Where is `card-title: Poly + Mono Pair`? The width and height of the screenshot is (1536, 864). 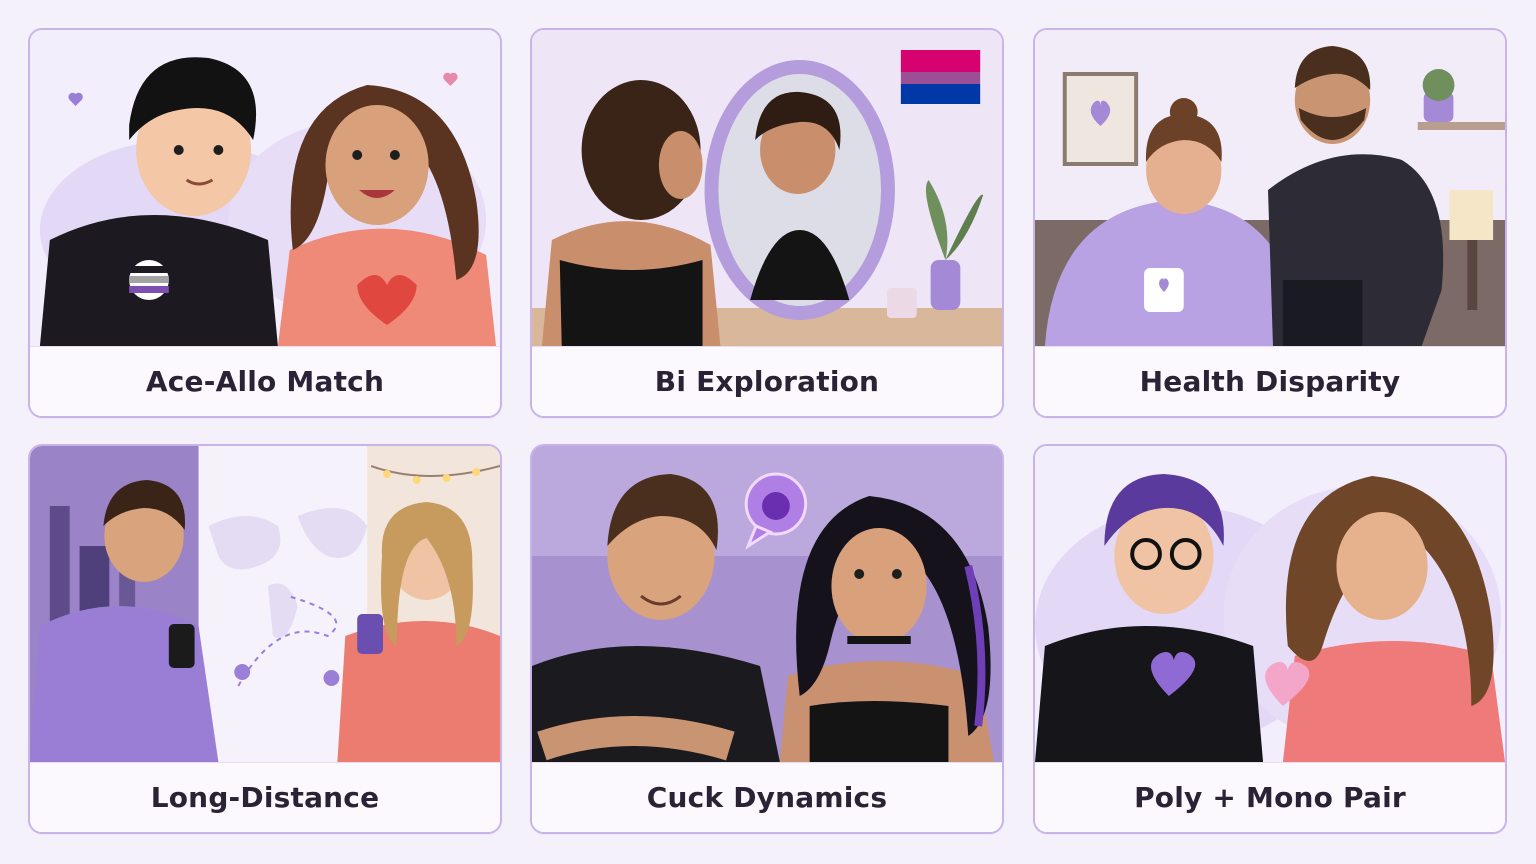
card-title: Poly + Mono Pair is located at coordinates (1270, 797).